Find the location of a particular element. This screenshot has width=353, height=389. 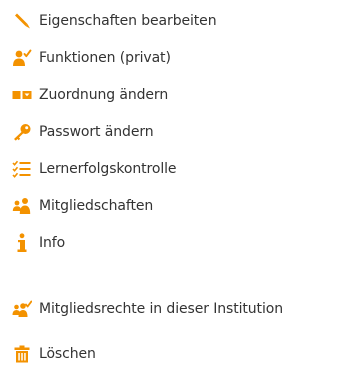

menu-item-label: Funktionen (privat) is located at coordinates (105, 58).